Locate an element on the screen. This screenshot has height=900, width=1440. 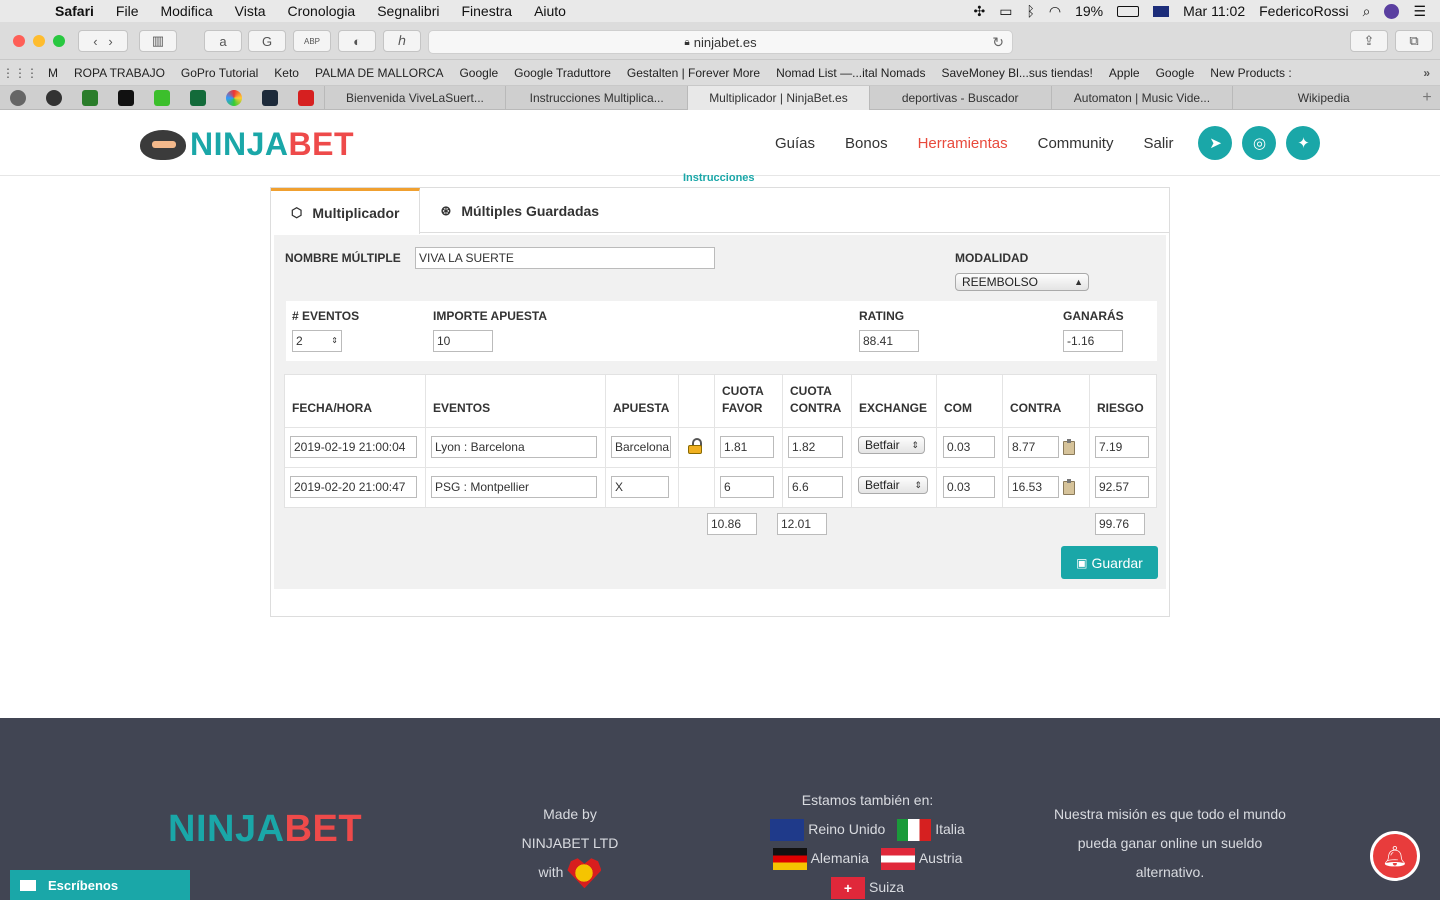
bookmark-item: New Products : is located at coordinates (1250, 73).